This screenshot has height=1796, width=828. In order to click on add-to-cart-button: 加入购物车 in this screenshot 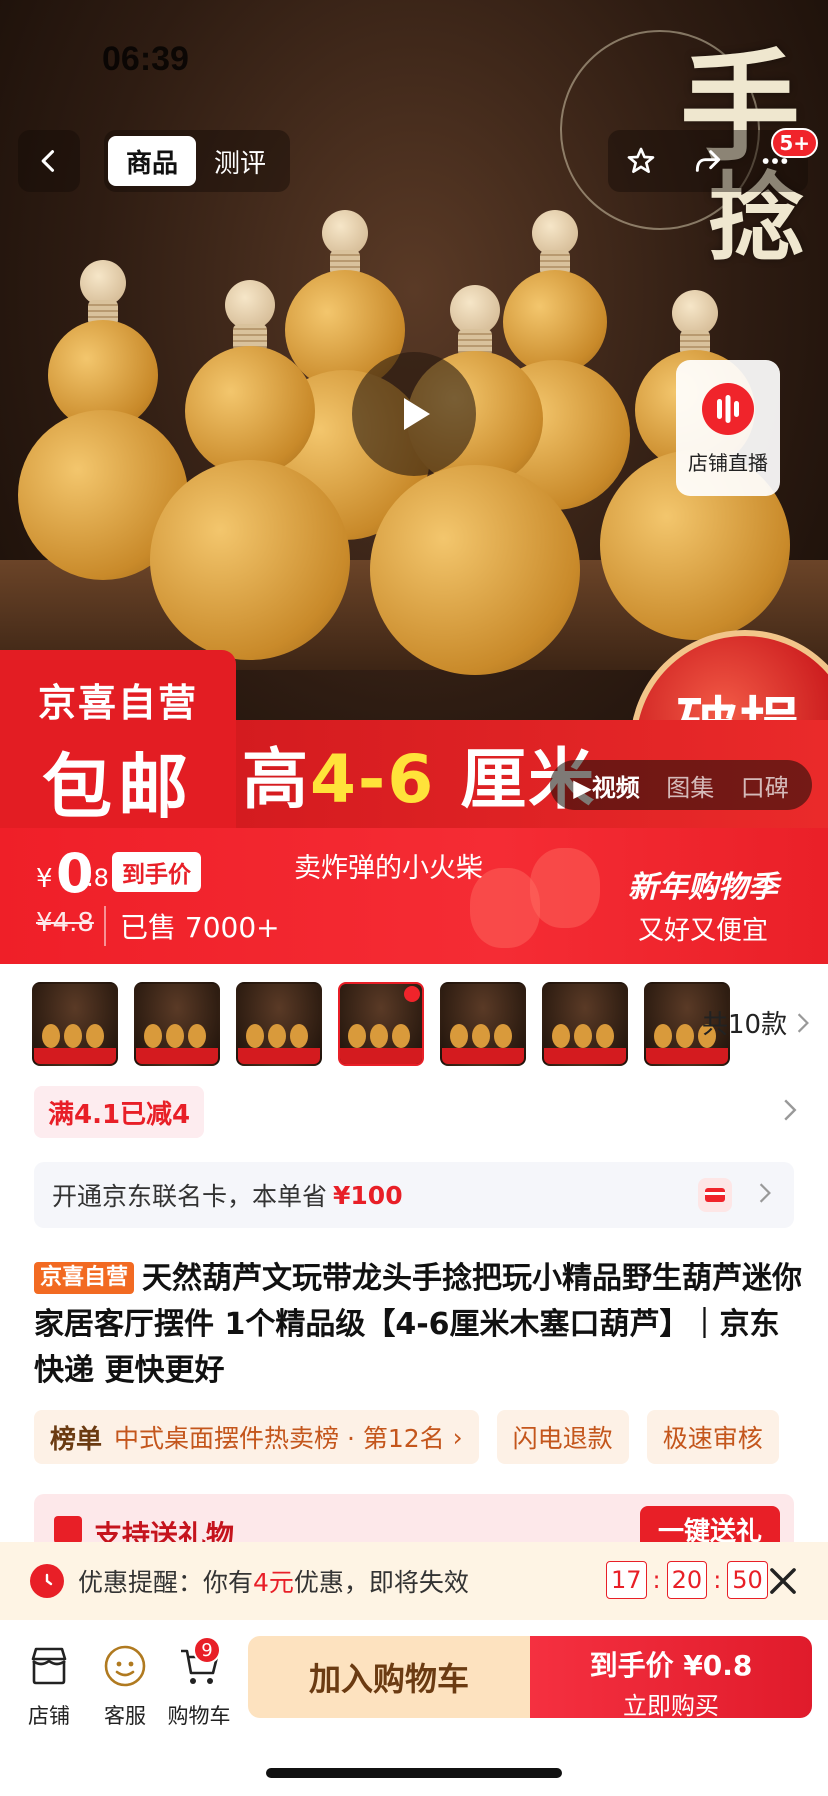, I will do `click(389, 1677)`.